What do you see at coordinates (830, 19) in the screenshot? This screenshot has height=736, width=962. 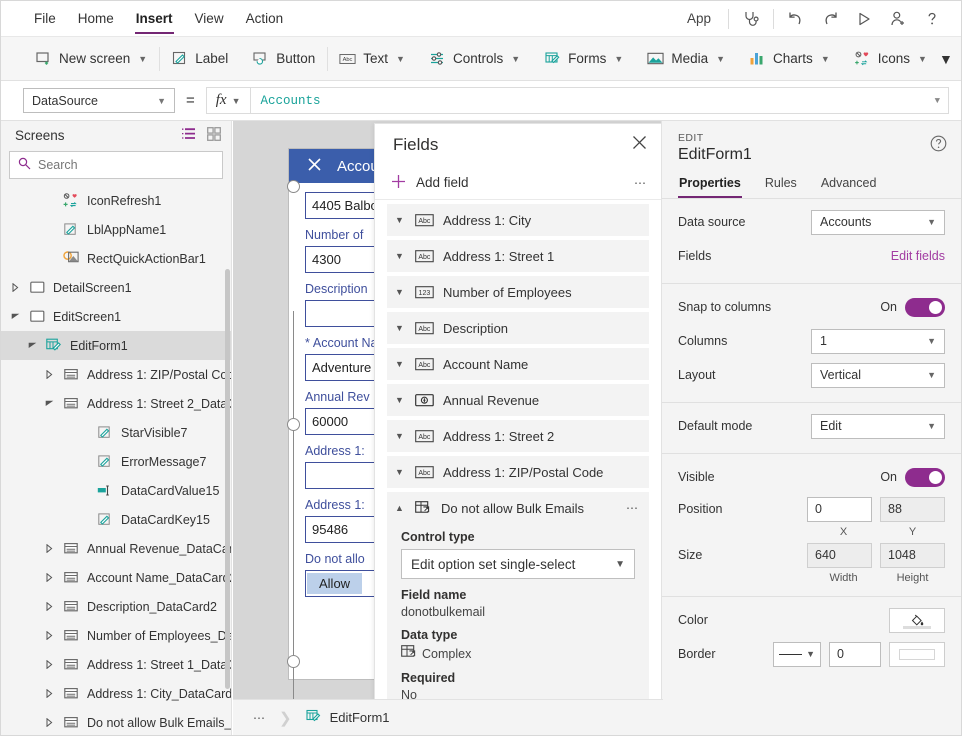 I see `redo-icon` at bounding box center [830, 19].